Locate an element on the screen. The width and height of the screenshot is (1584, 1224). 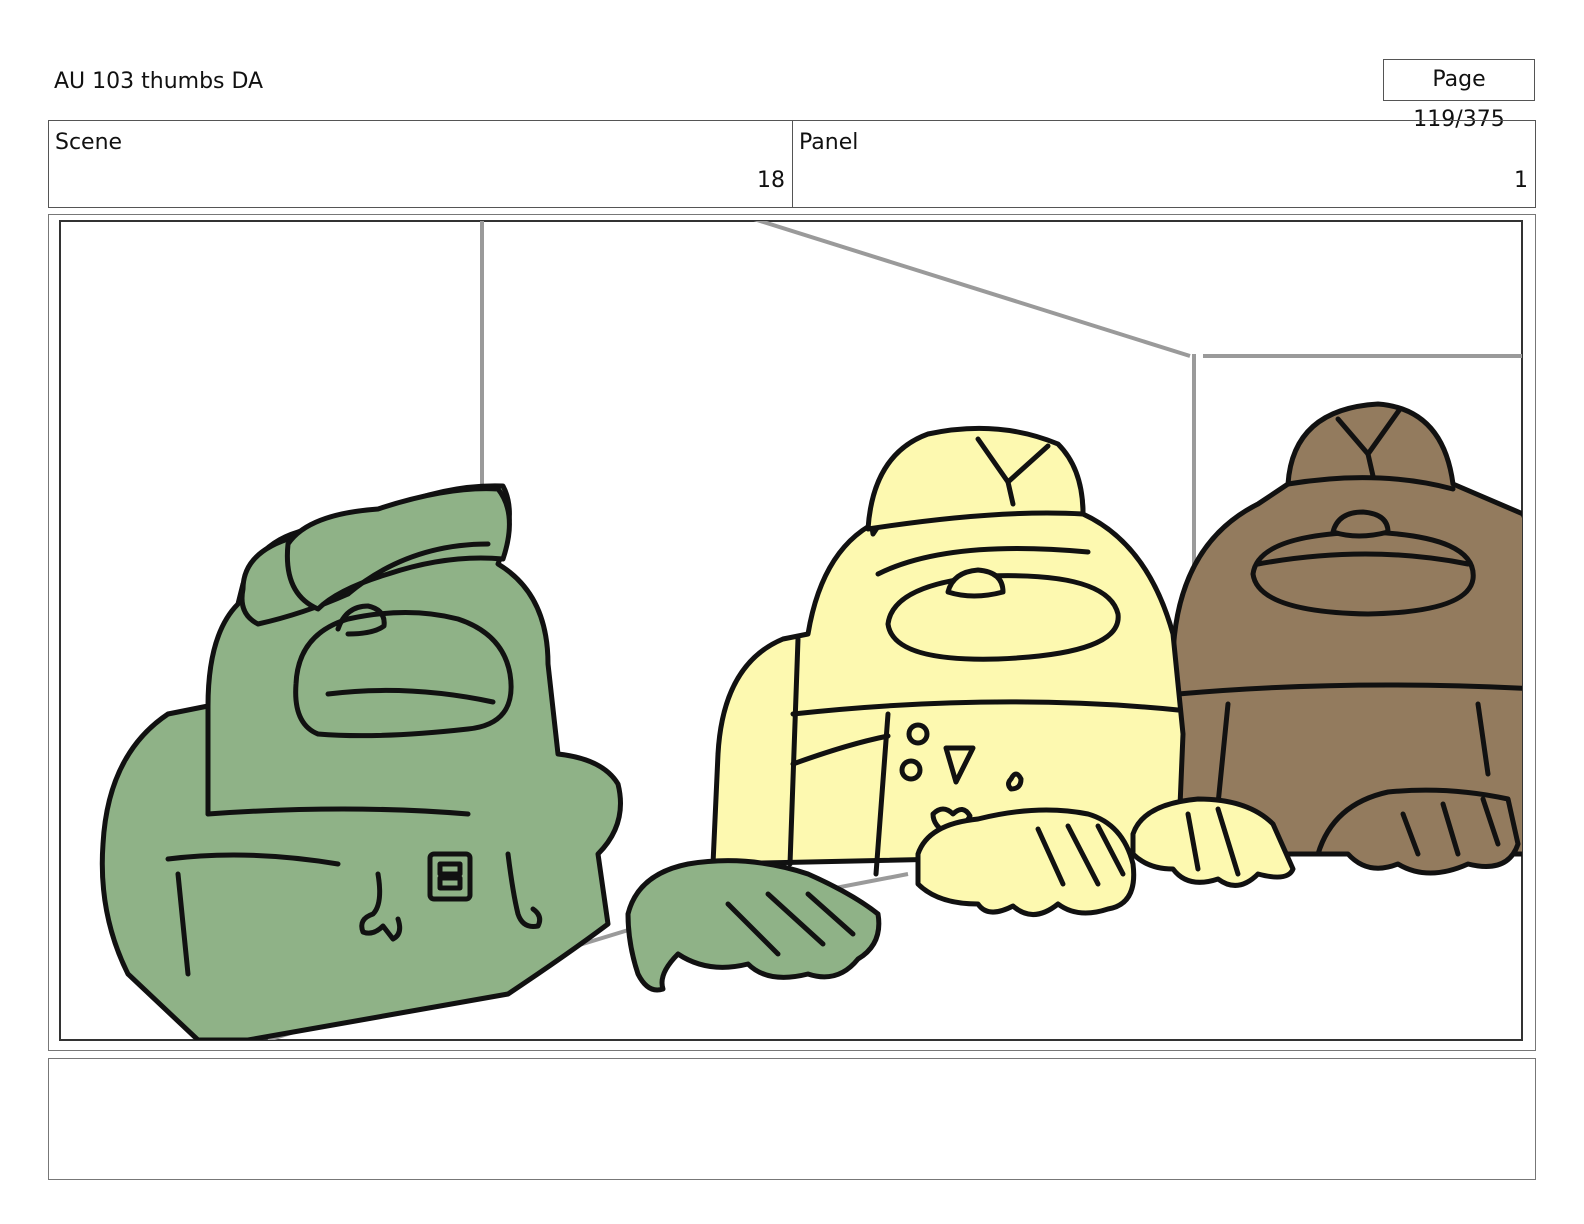
panel-cell: Panel 1 is located at coordinates (1164, 164).